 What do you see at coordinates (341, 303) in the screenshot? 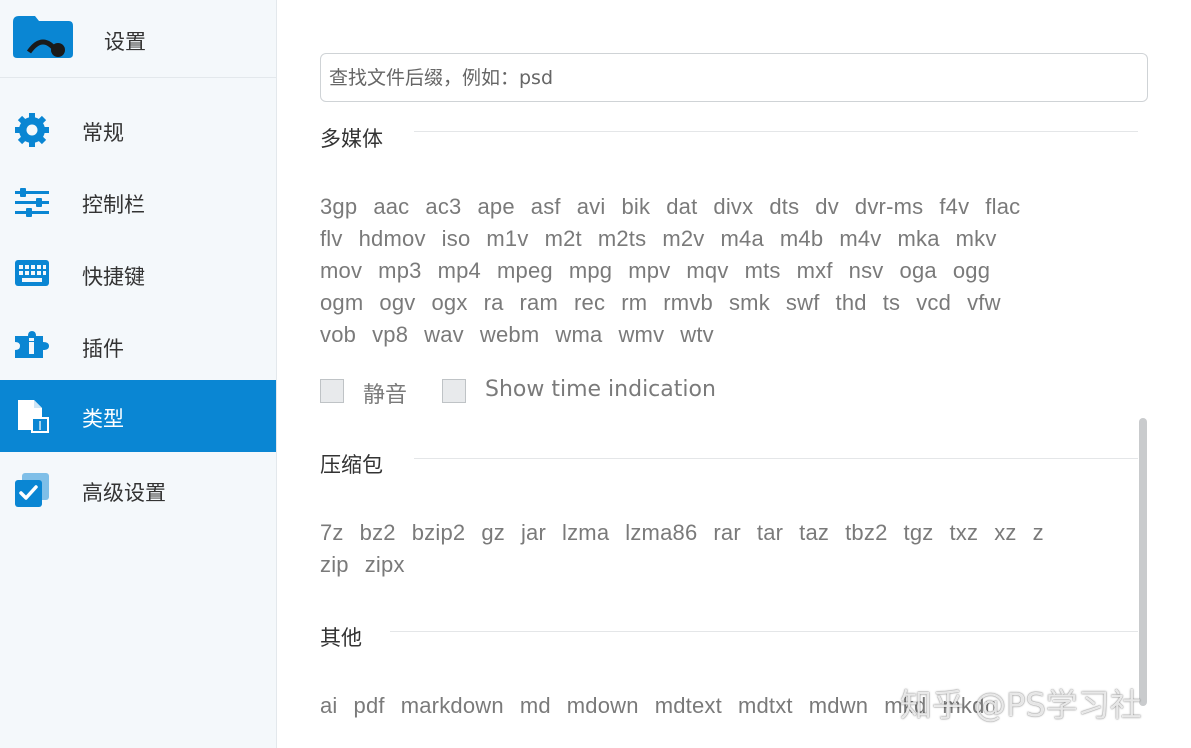
I see `extension-tag: ogm` at bounding box center [341, 303].